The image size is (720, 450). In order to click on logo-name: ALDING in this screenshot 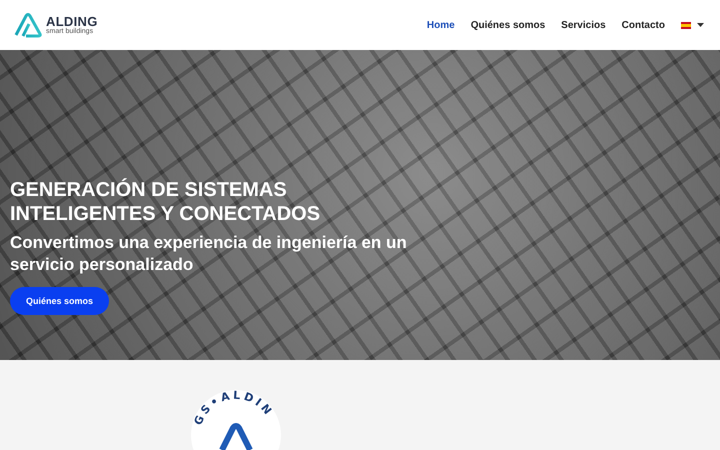, I will do `click(72, 21)`.